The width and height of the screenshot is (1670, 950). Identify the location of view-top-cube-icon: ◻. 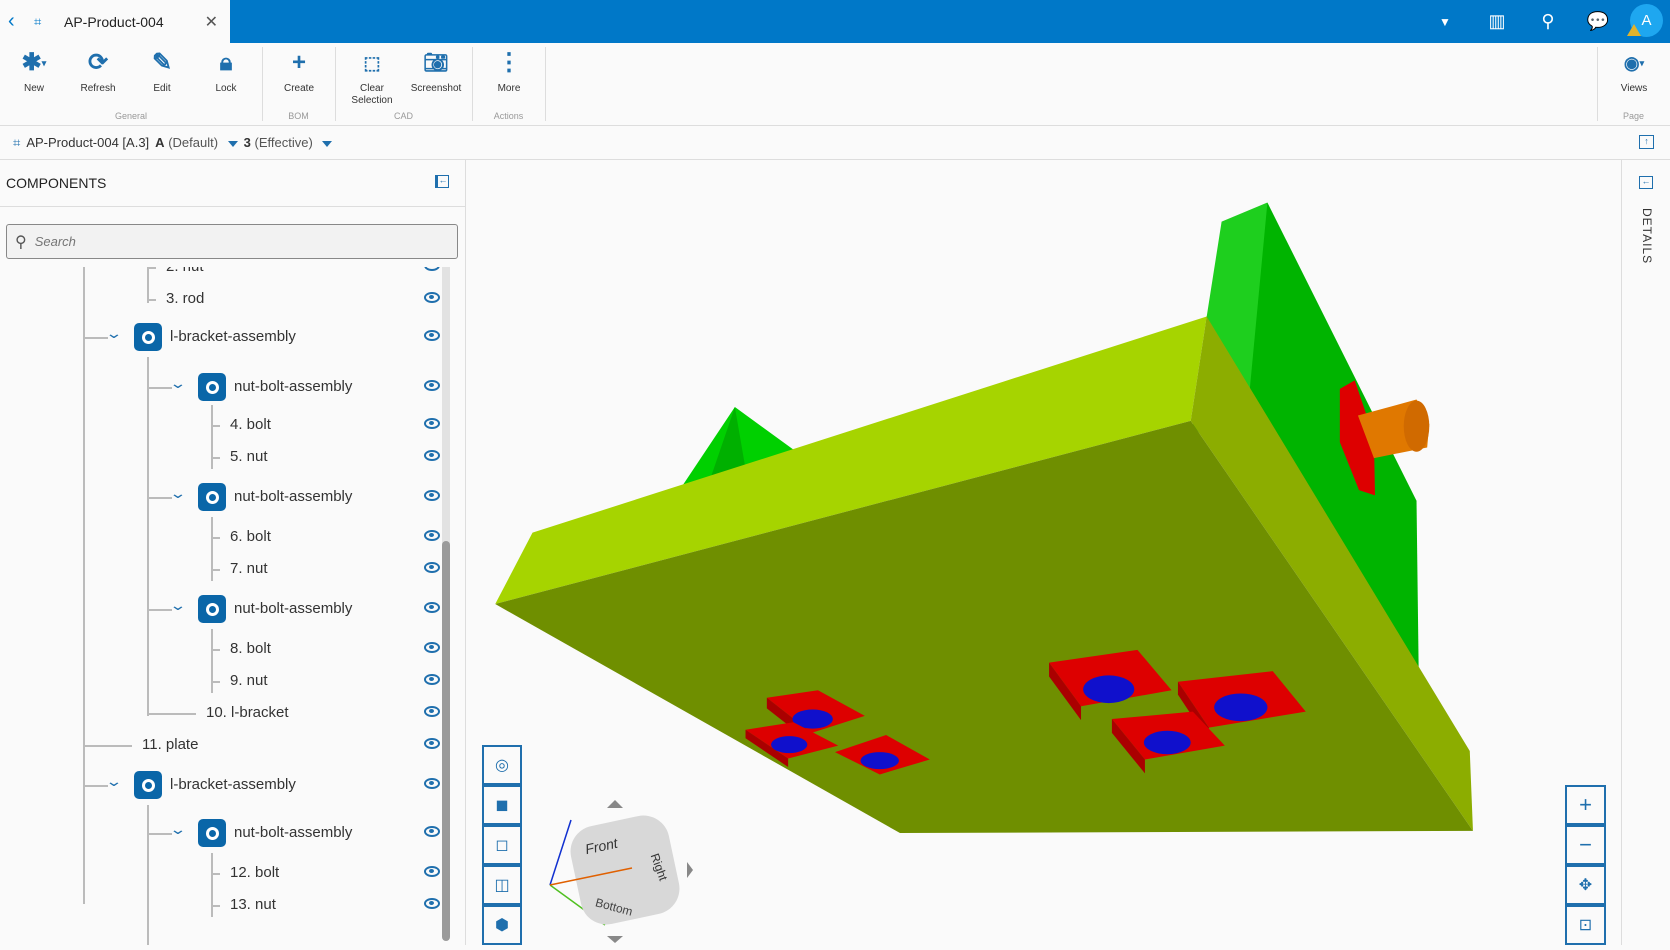
(502, 845).